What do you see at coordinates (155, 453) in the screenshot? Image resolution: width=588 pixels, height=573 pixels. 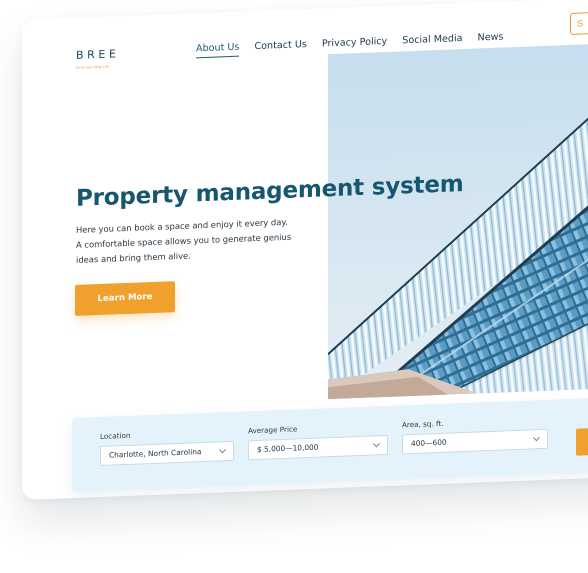 I see `location-value: Charlotte, North Carolina` at bounding box center [155, 453].